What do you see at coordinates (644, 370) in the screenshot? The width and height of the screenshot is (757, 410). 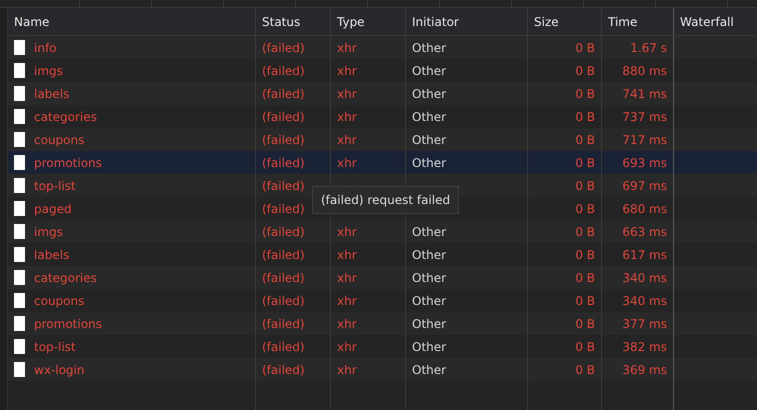 I see `table-cell-text: 369 ms` at bounding box center [644, 370].